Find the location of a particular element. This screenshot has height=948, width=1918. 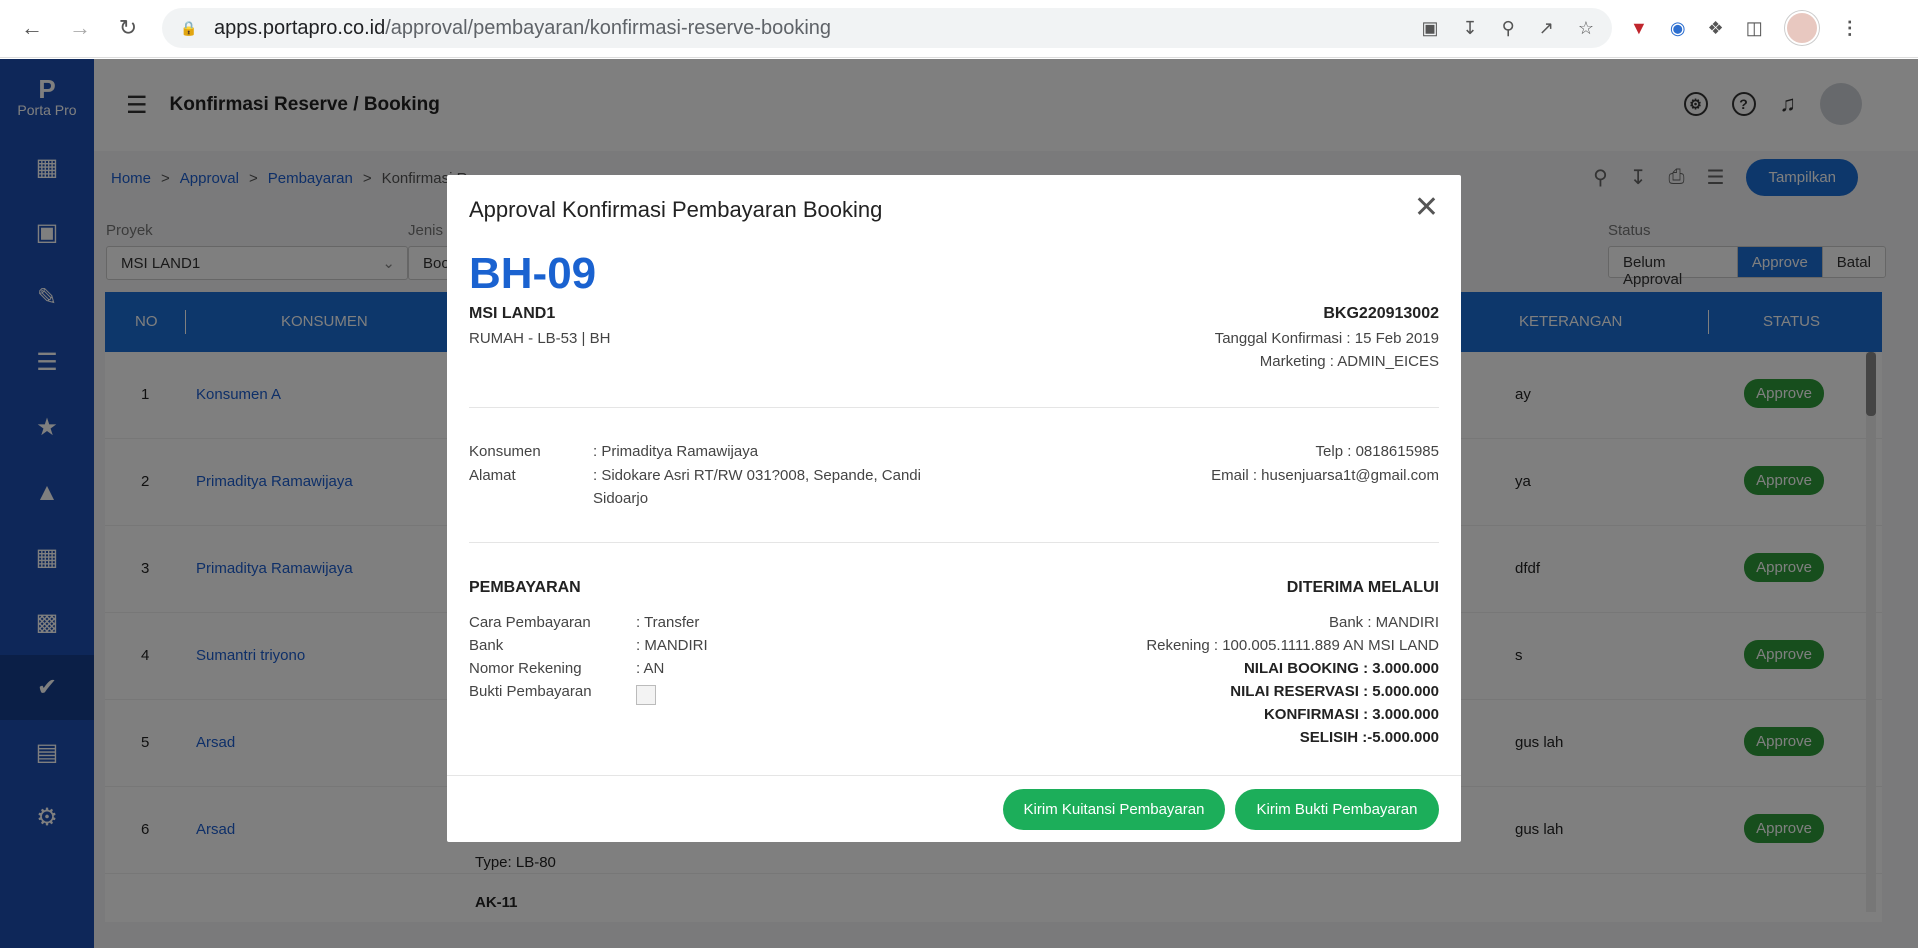

konsumen-label: Konsumen is located at coordinates (505, 451).